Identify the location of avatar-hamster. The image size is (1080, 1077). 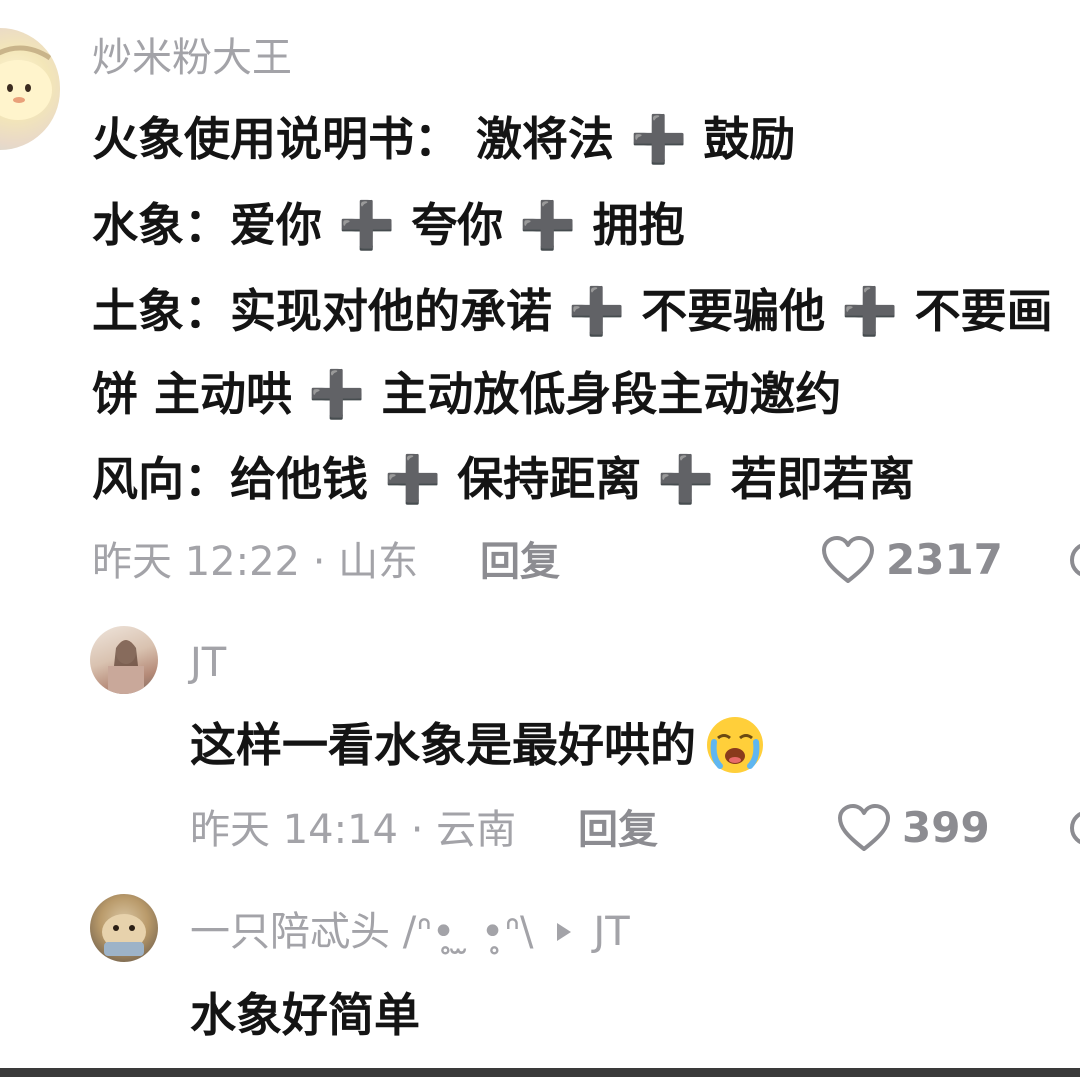
(124, 935).